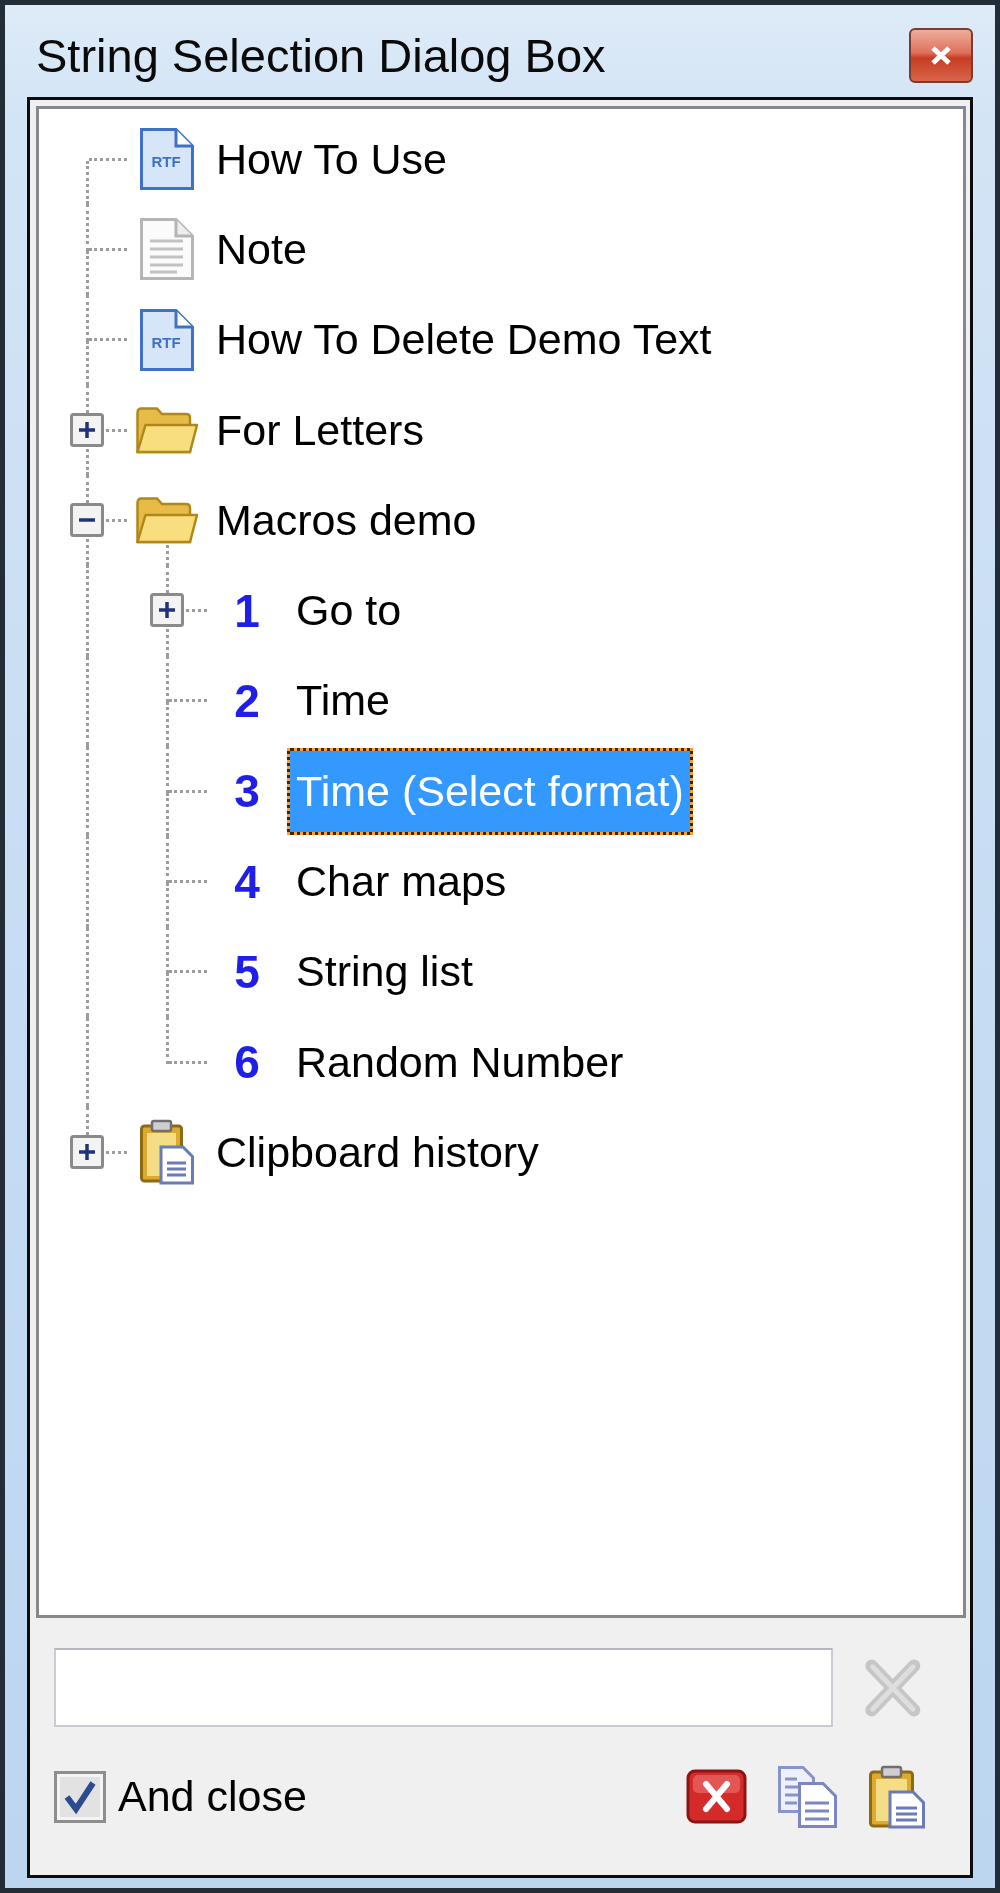  I want to click on macro-number: 5, so click(247, 971).